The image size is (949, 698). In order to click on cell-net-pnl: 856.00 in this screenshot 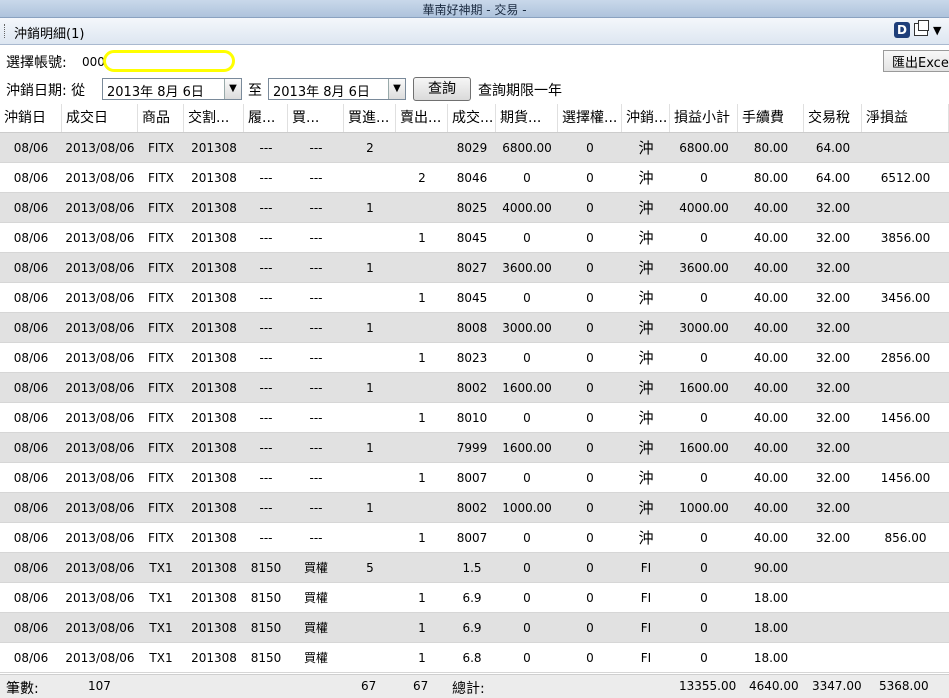, I will do `click(905, 538)`.